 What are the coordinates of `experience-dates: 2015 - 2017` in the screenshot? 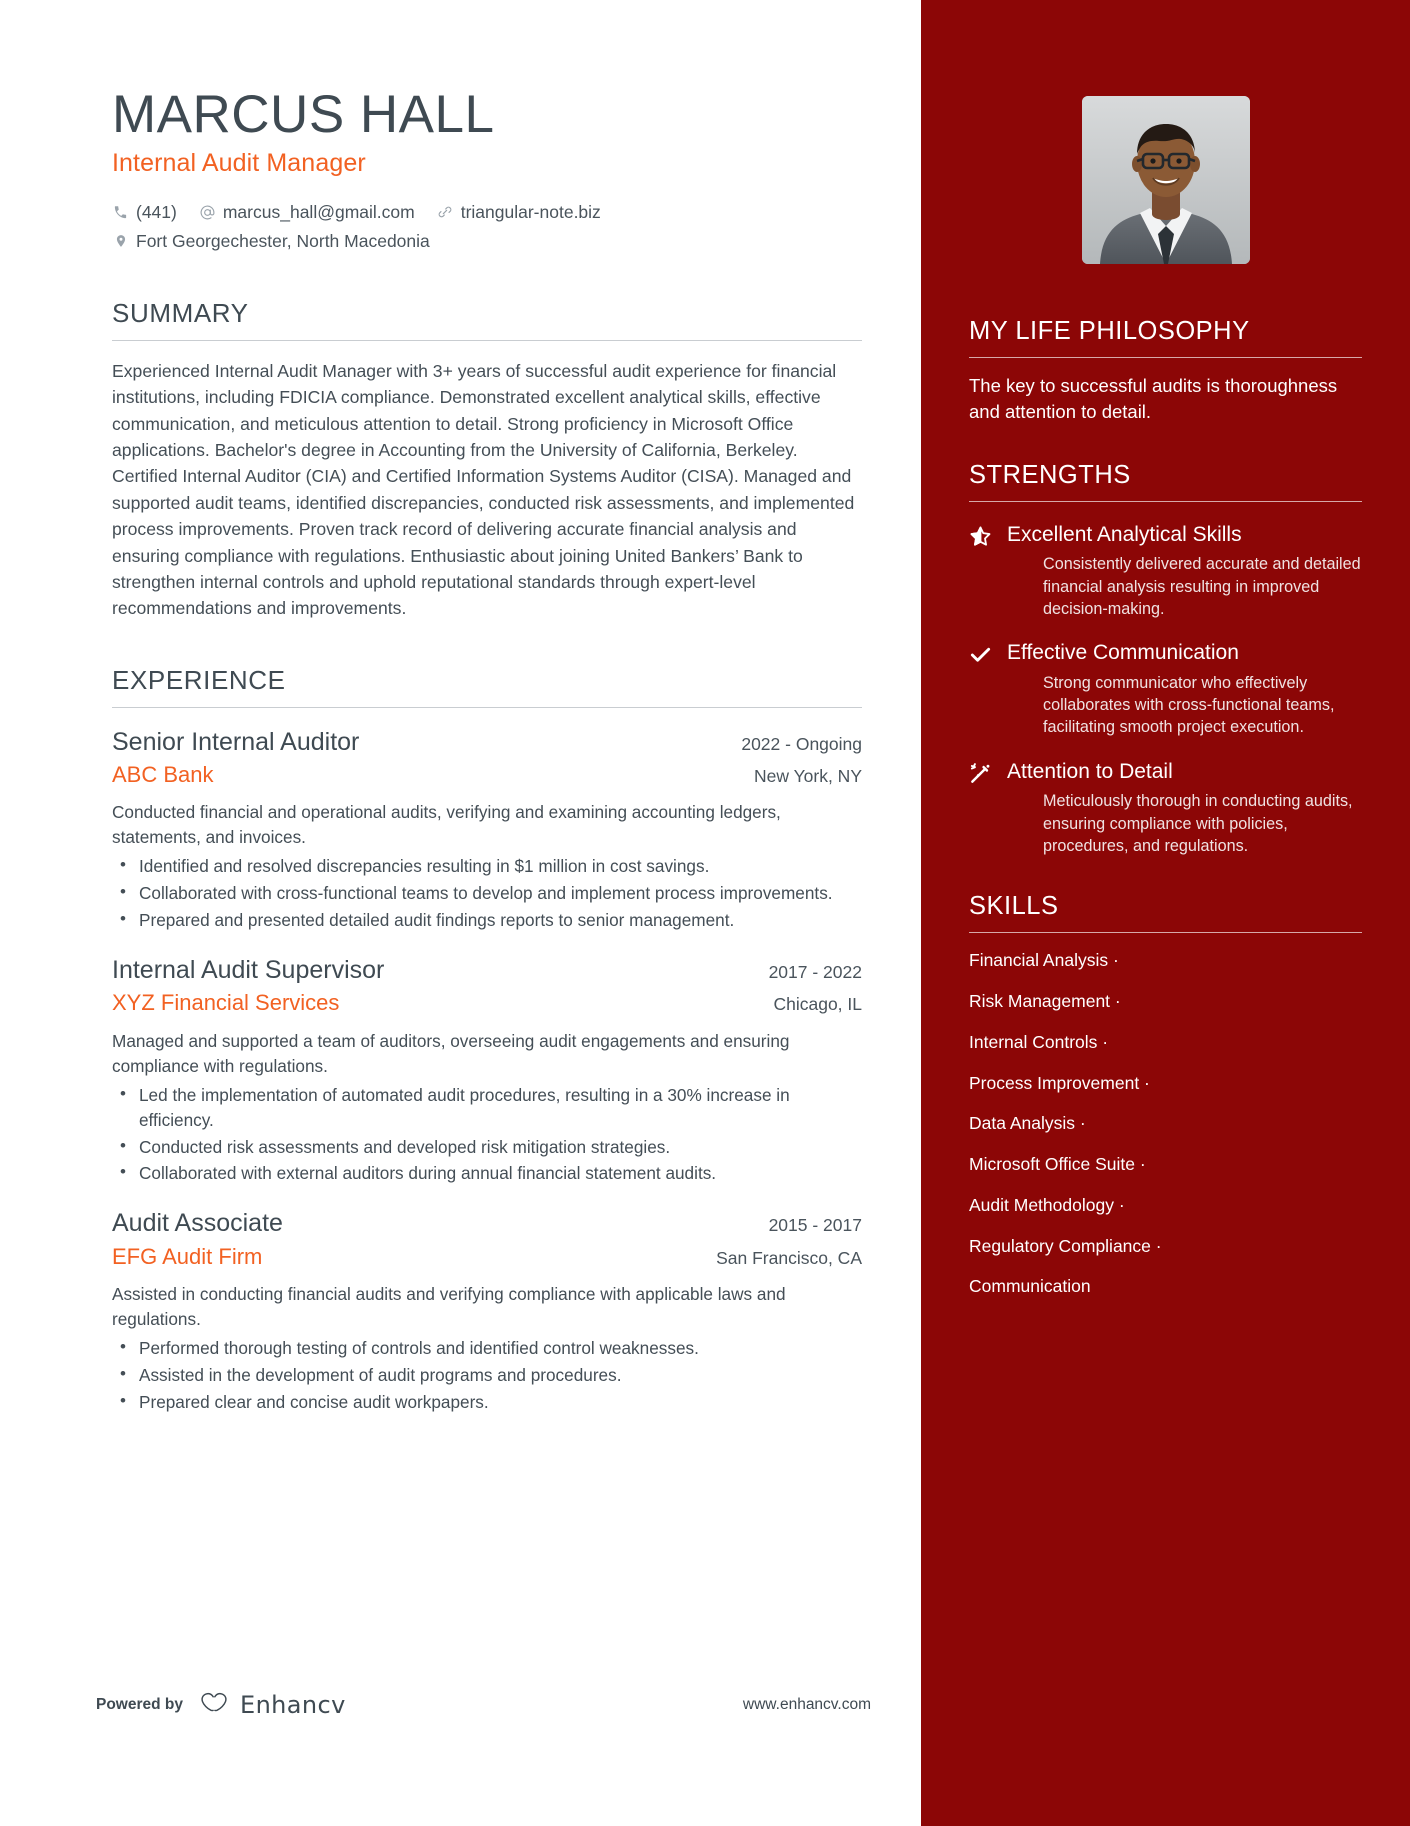 It's located at (815, 1225).